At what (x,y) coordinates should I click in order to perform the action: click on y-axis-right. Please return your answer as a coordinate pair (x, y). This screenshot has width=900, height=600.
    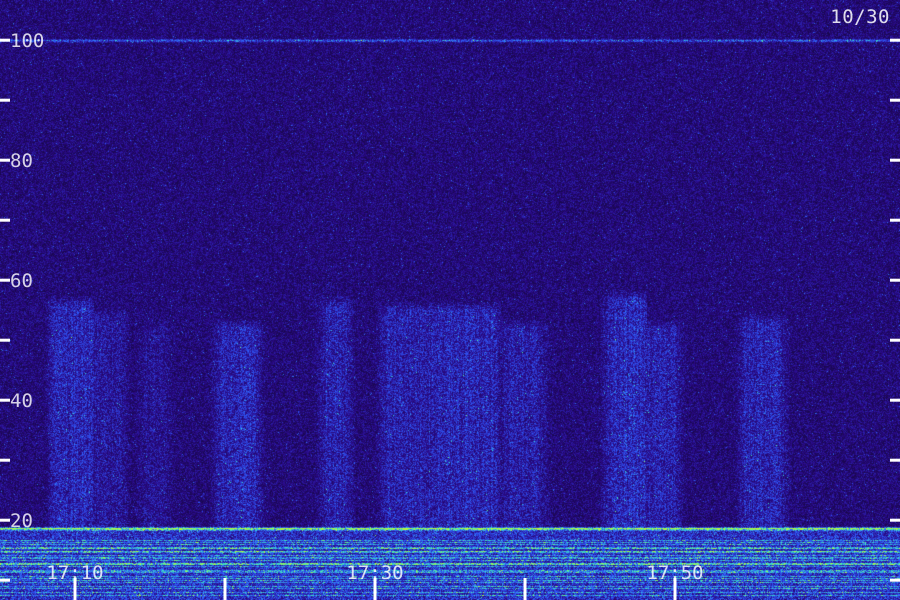
    Looking at the image, I should click on (895, 310).